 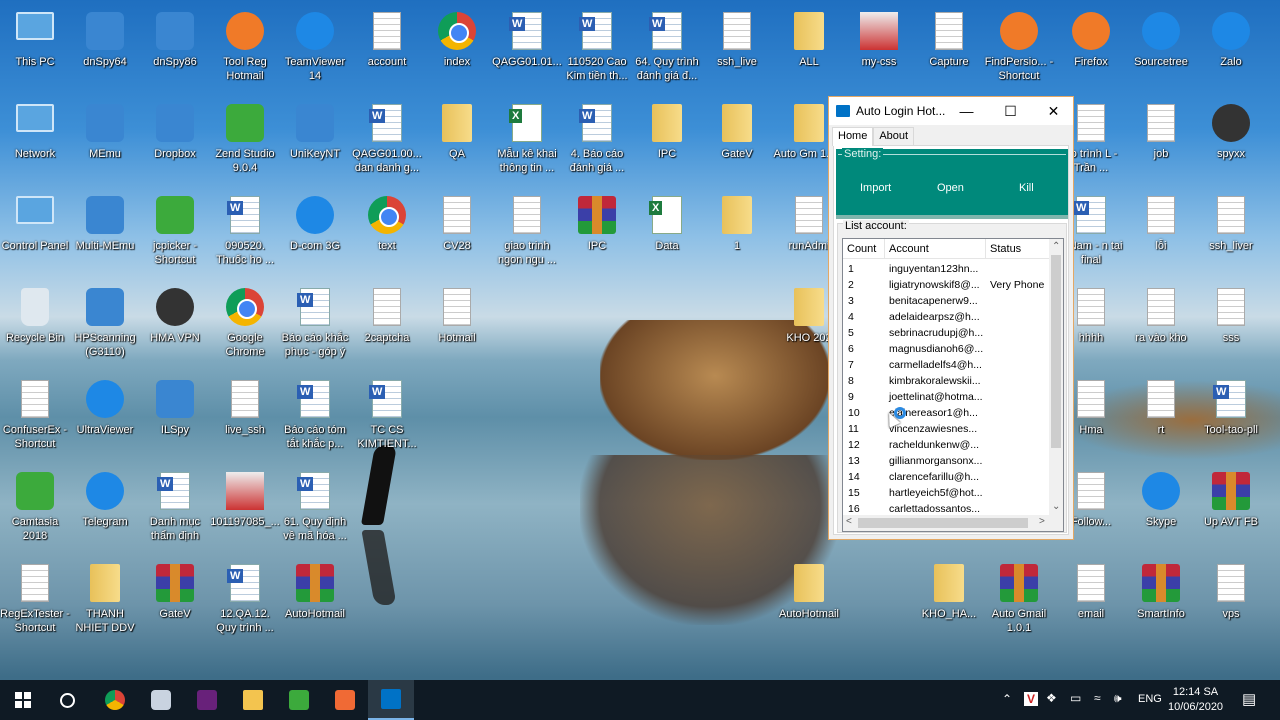 I want to click on desktop-icon: IPC, so click(x=667, y=127).